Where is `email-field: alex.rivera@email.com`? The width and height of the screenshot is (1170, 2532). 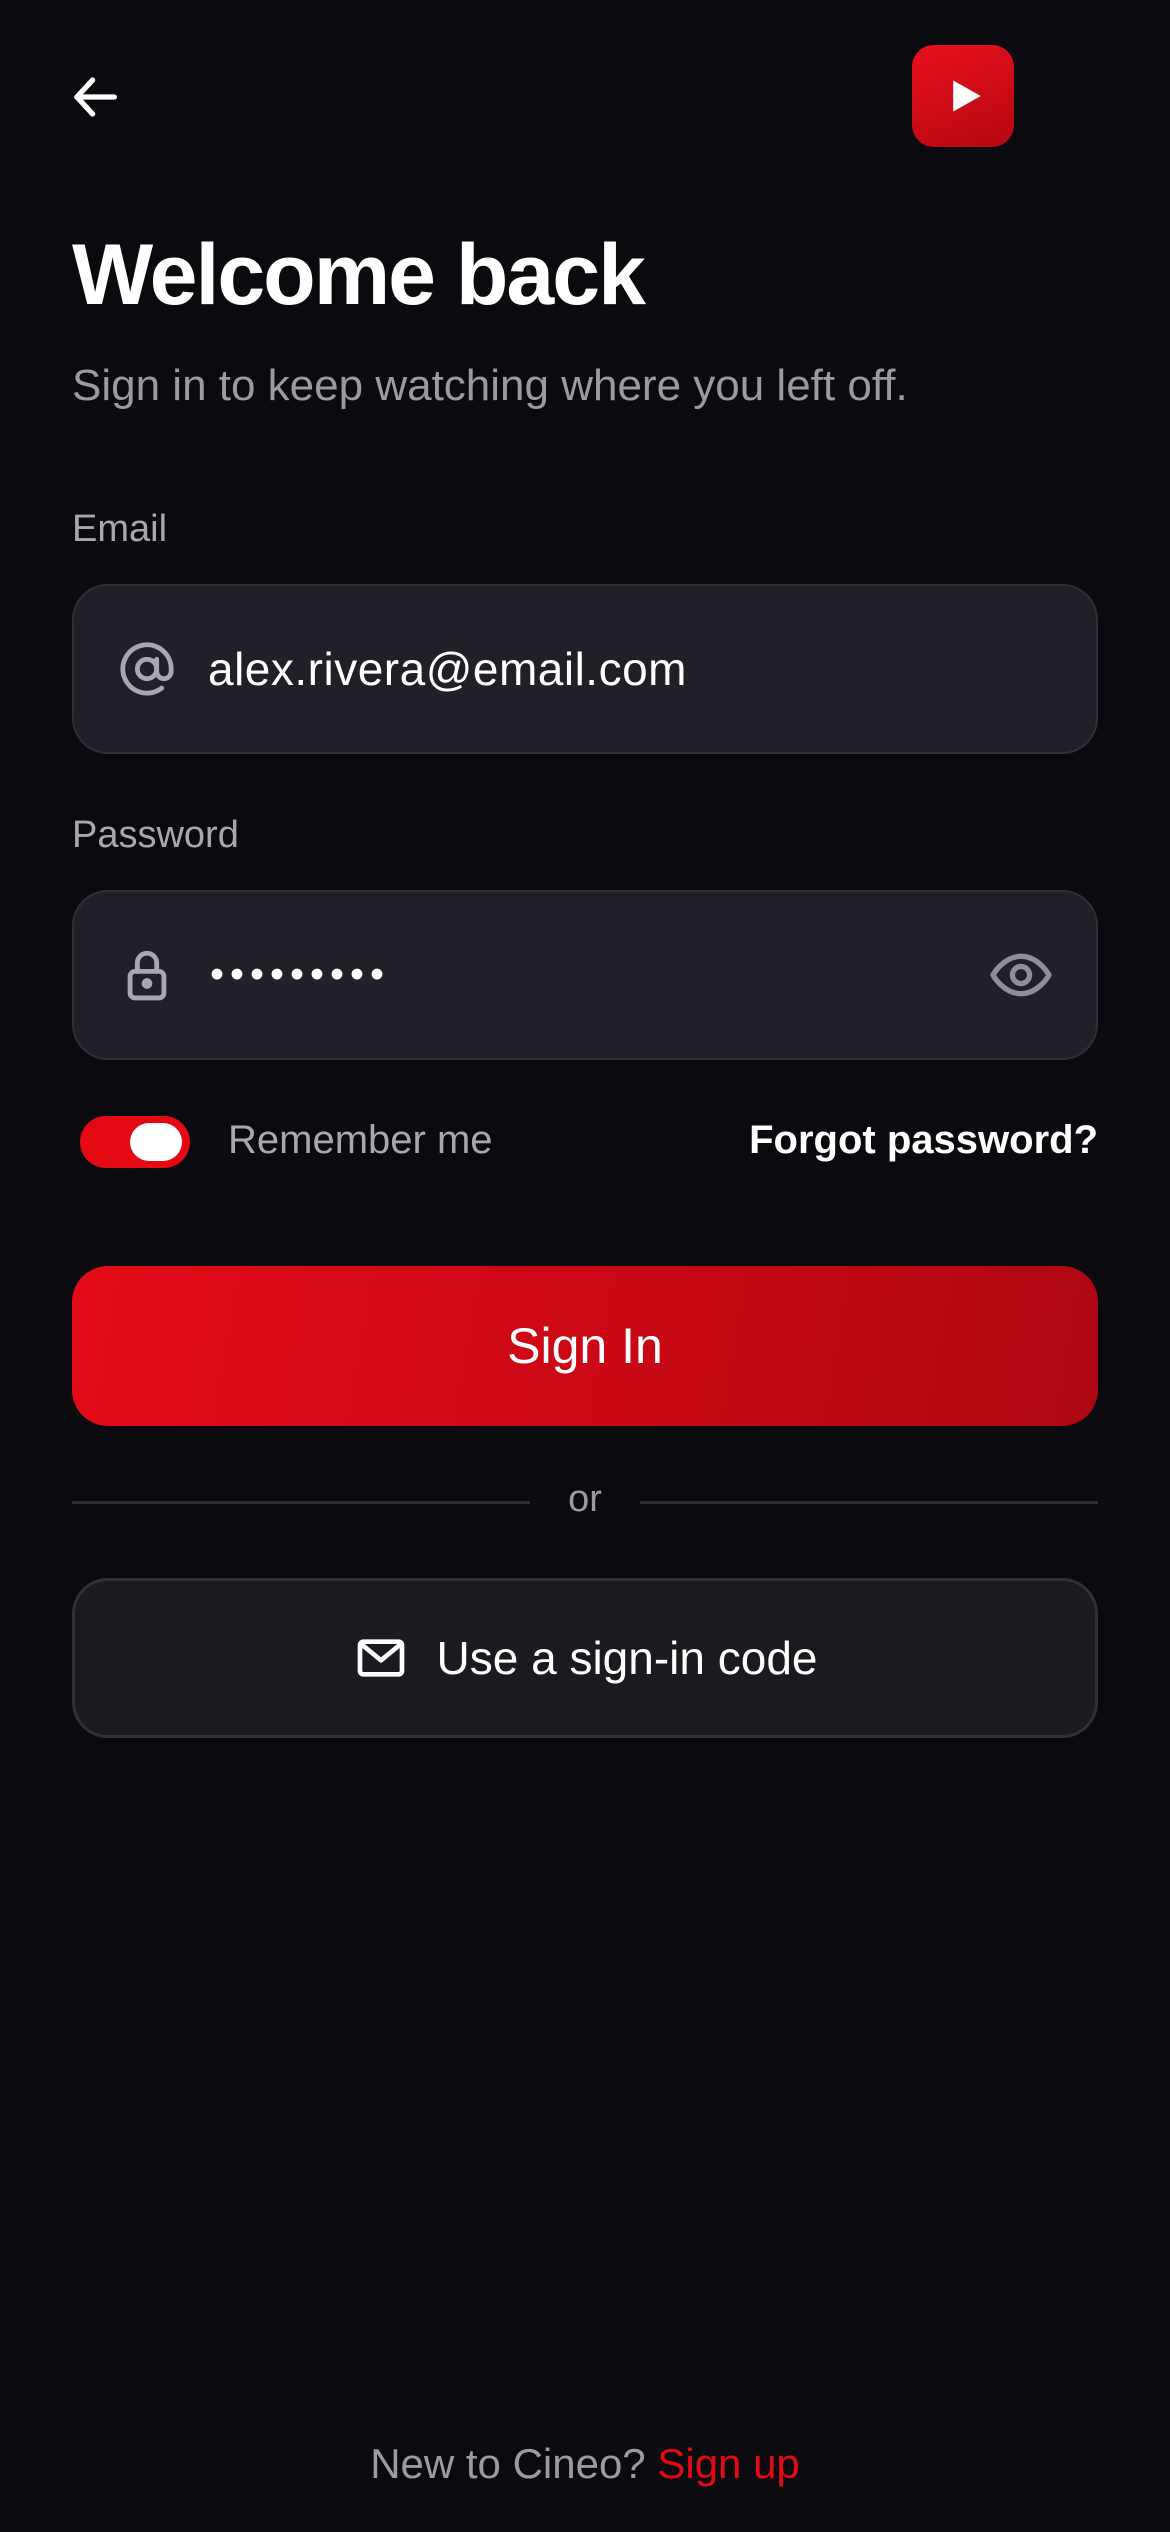 email-field: alex.rivera@email.com is located at coordinates (585, 669).